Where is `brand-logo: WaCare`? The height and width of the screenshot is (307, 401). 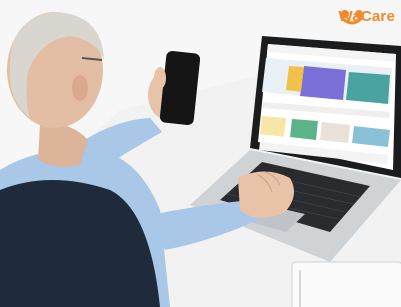
brand-logo: WaCare is located at coordinates (367, 16).